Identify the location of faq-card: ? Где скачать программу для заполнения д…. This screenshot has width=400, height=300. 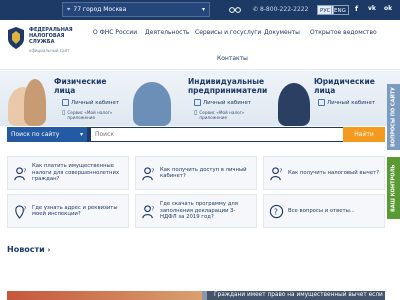
(196, 211).